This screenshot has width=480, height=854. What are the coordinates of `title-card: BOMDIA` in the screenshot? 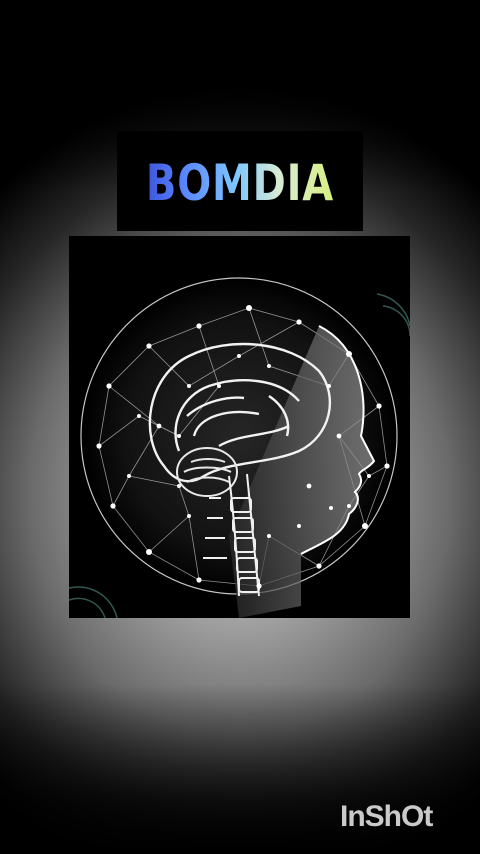 It's located at (240, 181).